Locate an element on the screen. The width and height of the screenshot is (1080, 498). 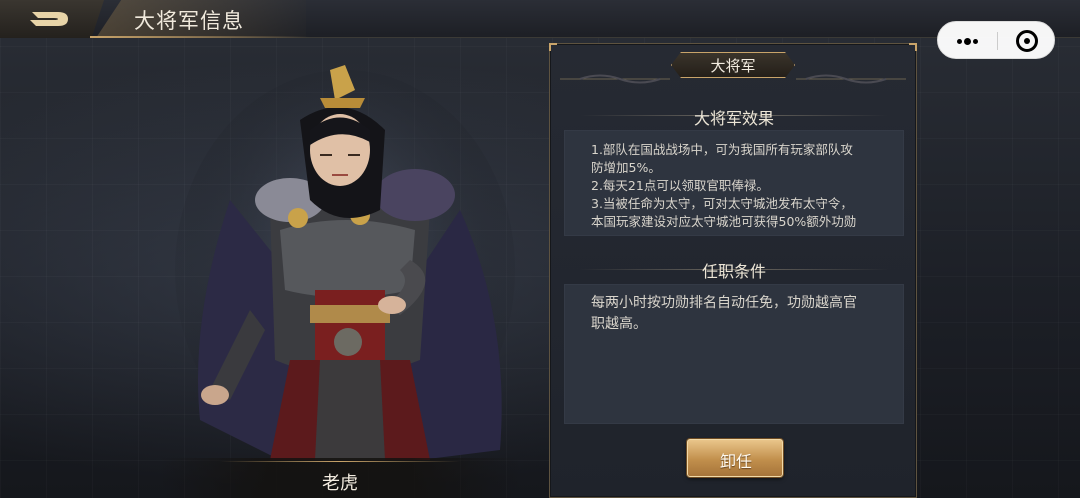
effect-line: 2.每天21点可以领取官职俸禄。 is located at coordinates (680, 185).